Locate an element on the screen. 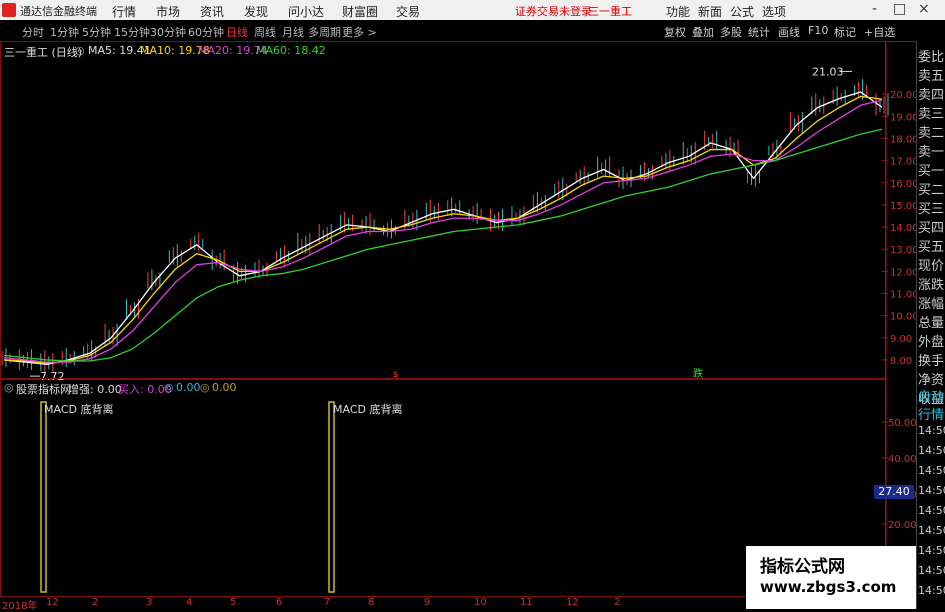 The width and height of the screenshot is (945, 612). date-tick-0: 12 is located at coordinates (52, 602).